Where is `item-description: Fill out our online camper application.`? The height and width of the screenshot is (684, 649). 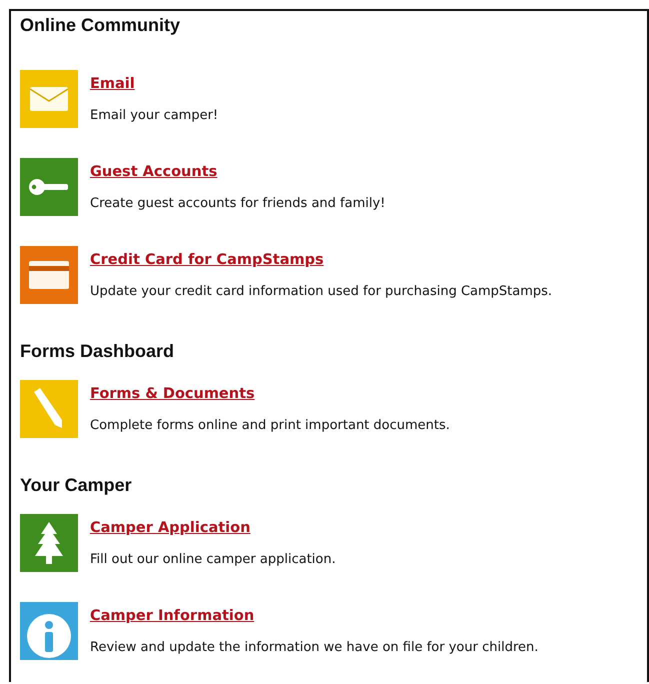
item-description: Fill out our online camper application. is located at coordinates (213, 560).